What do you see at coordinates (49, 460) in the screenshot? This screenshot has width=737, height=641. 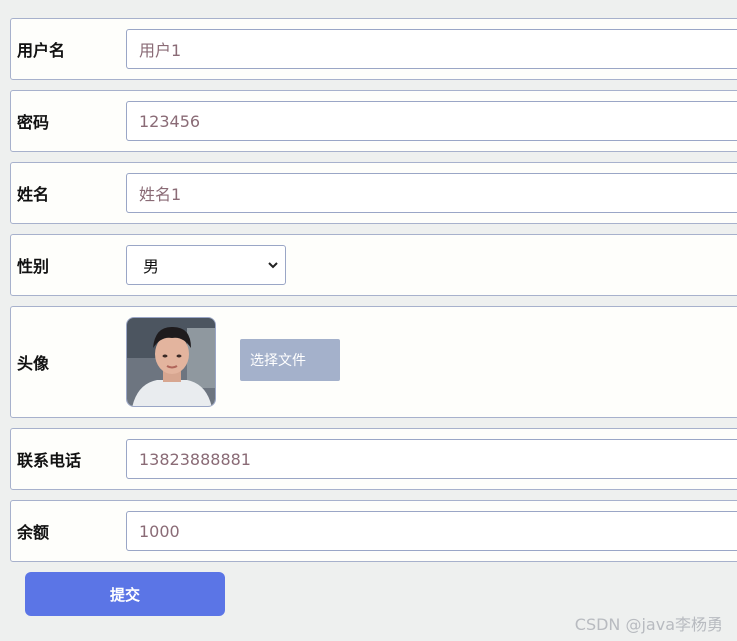 I see `phone-label: 联系电话` at bounding box center [49, 460].